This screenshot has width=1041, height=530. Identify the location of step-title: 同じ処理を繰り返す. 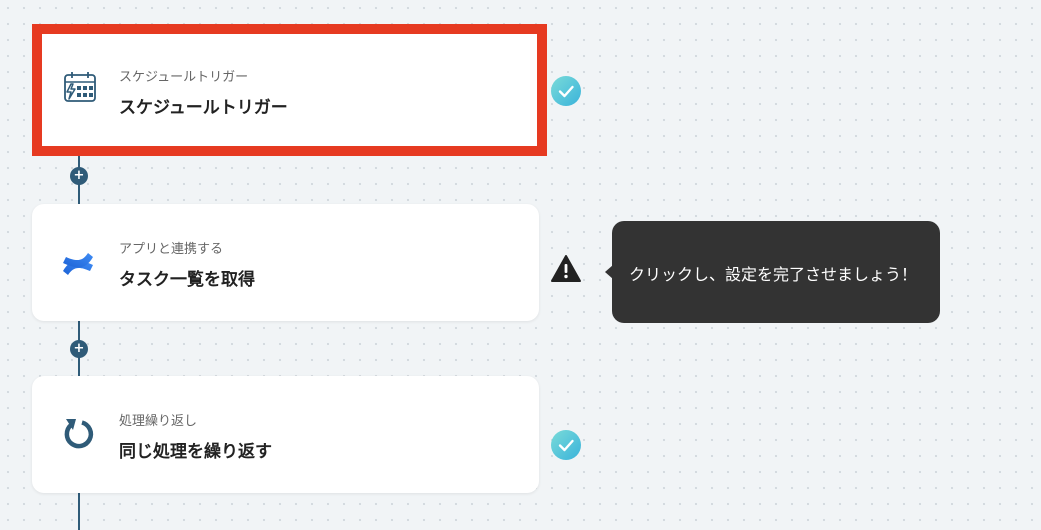
(195, 452).